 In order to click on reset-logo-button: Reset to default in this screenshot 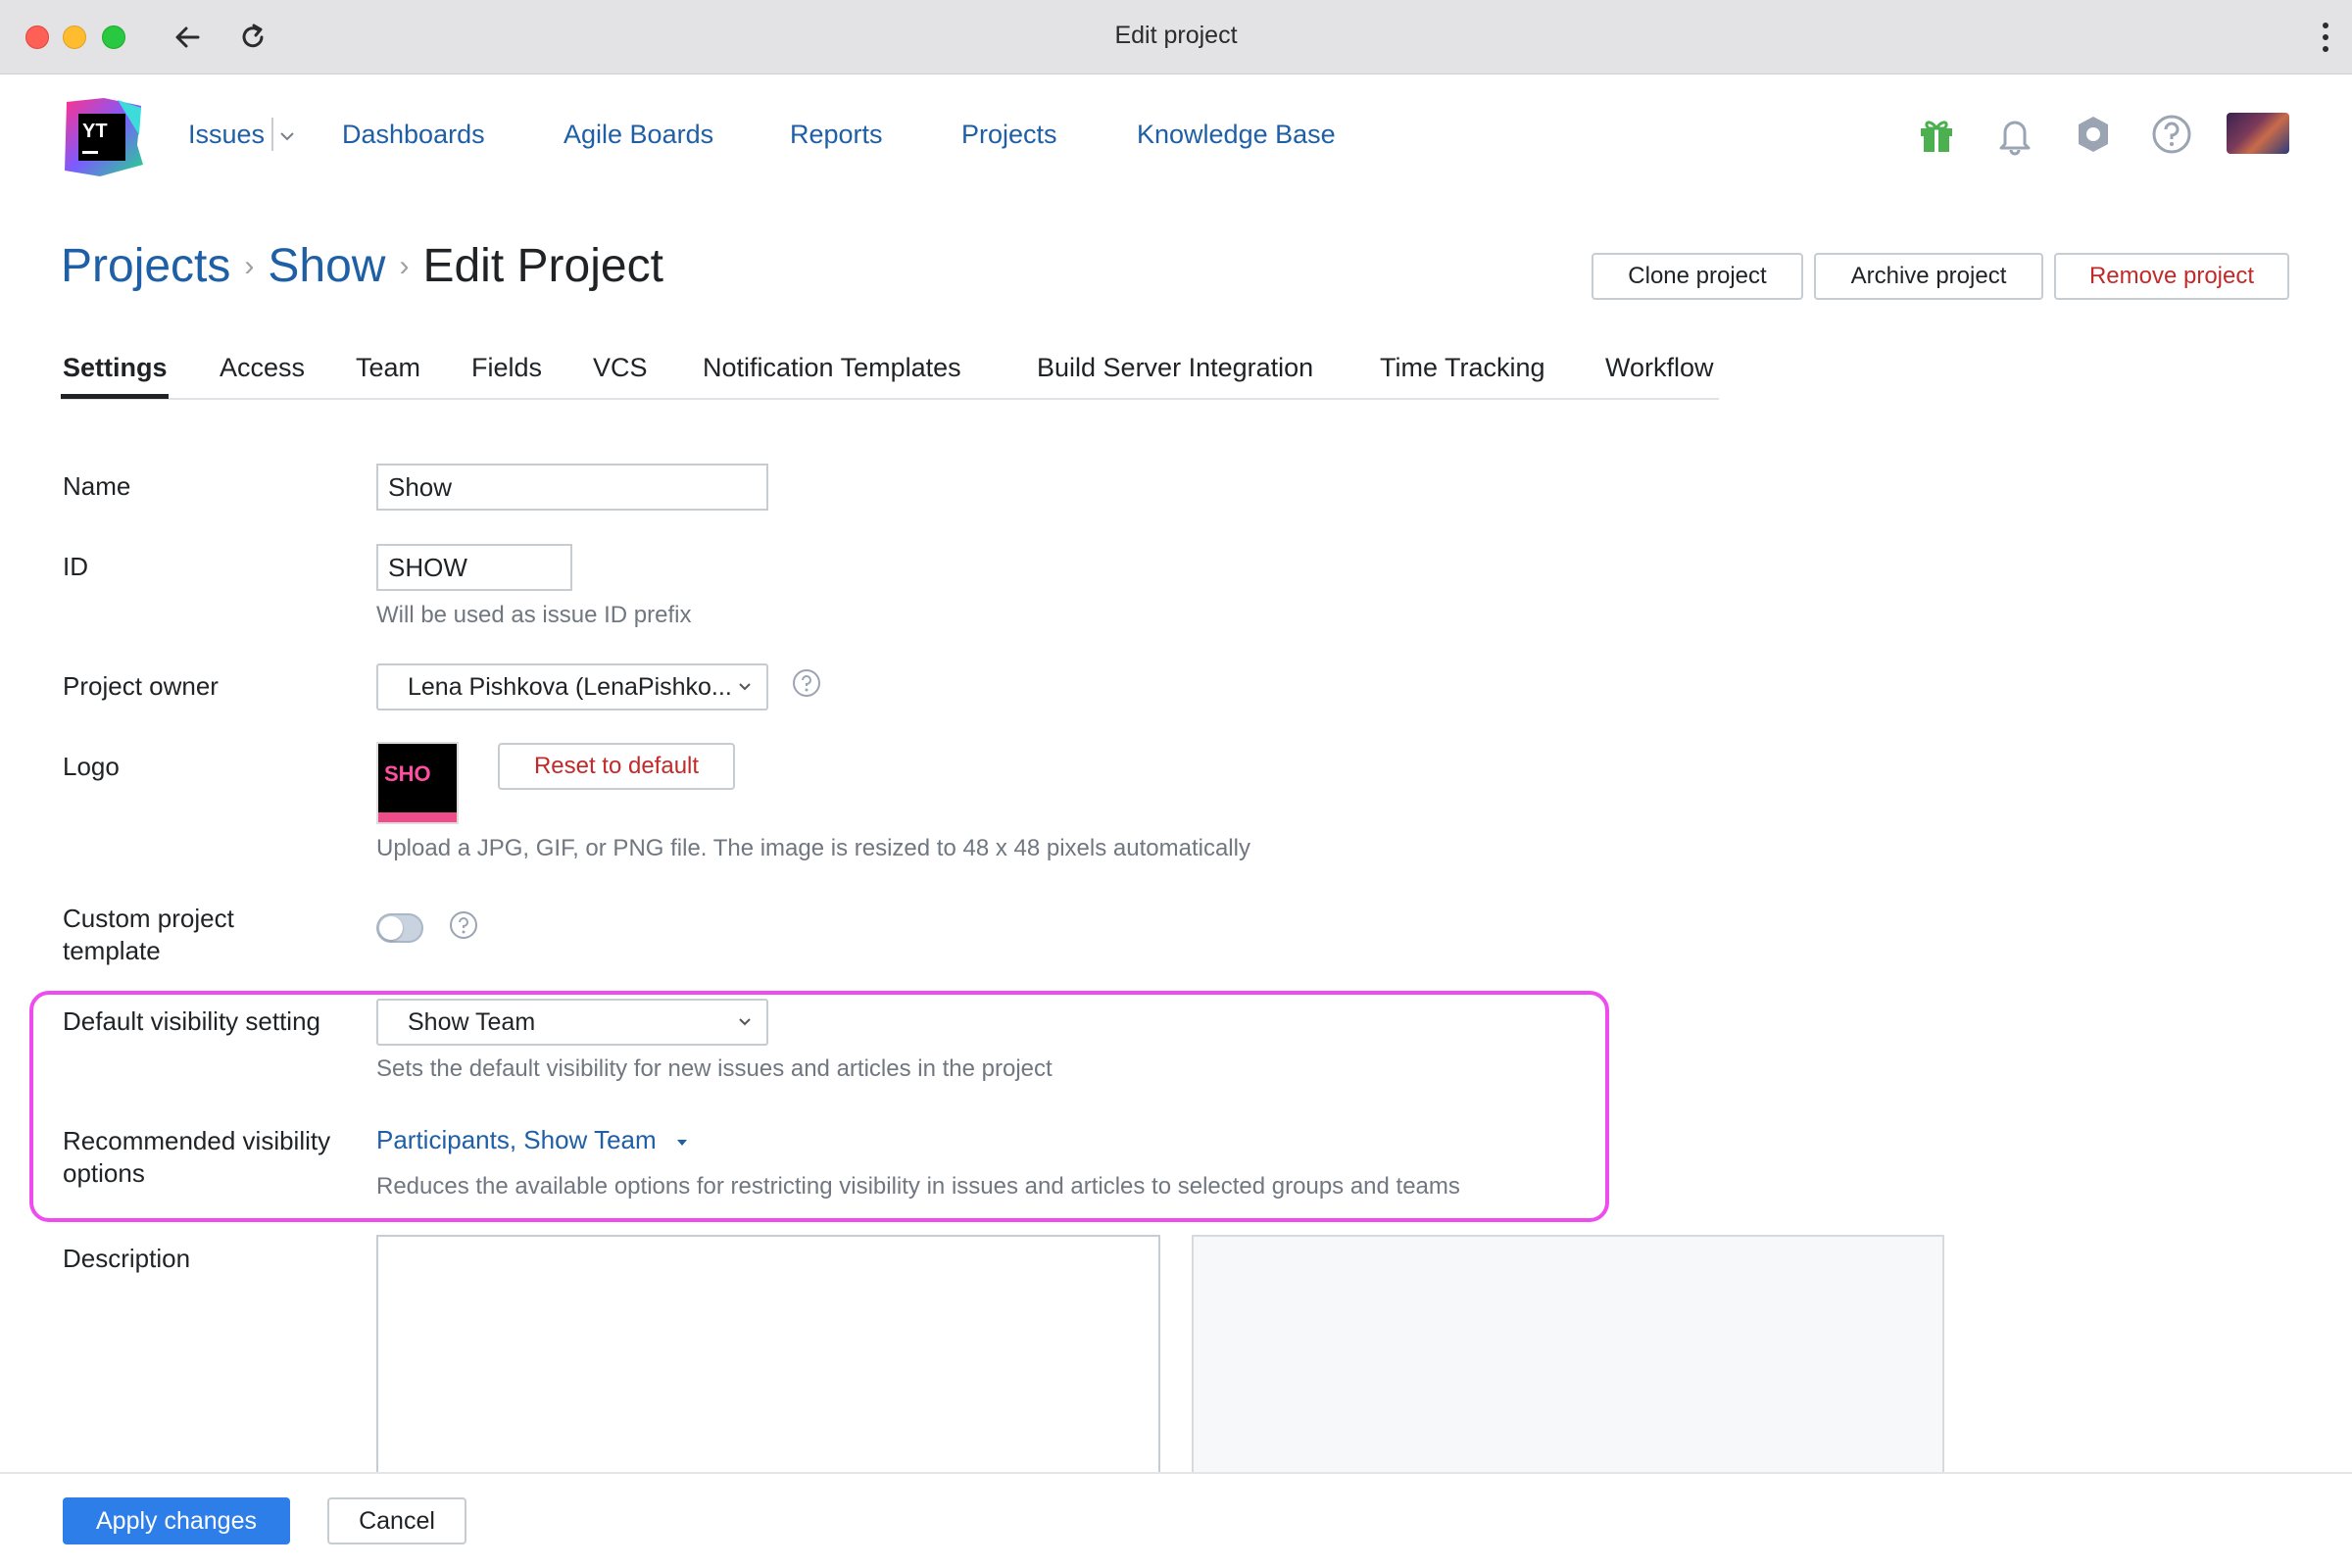, I will do `click(616, 766)`.